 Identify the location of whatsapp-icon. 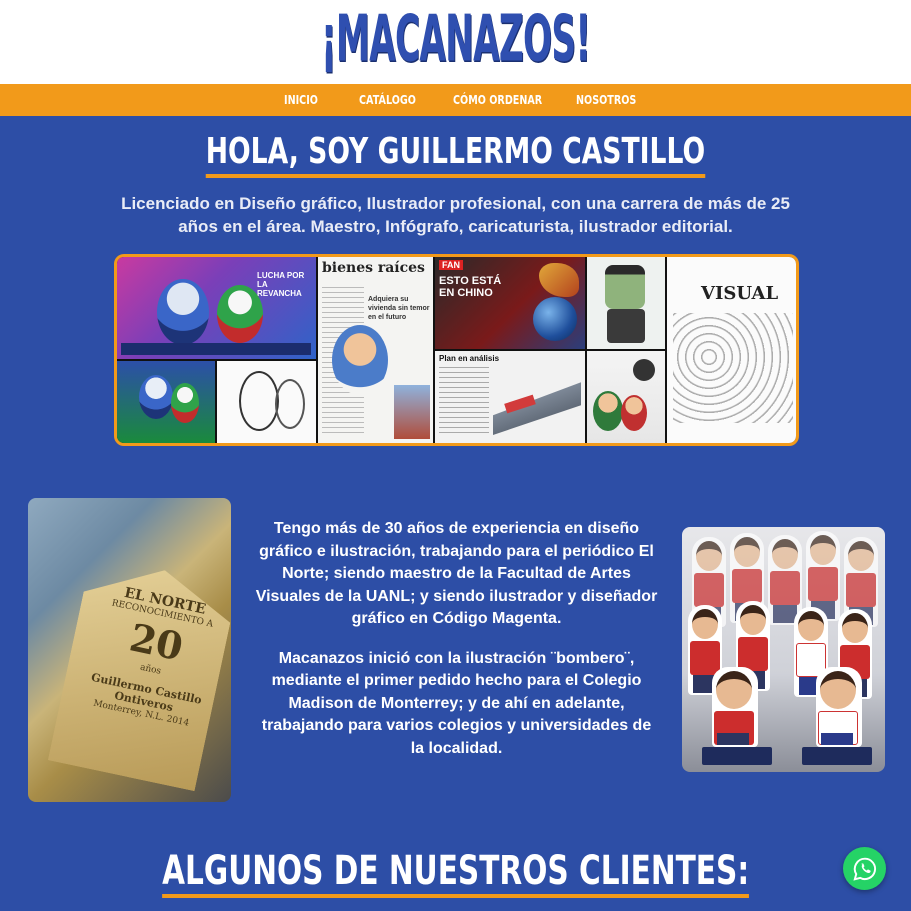
(864, 869).